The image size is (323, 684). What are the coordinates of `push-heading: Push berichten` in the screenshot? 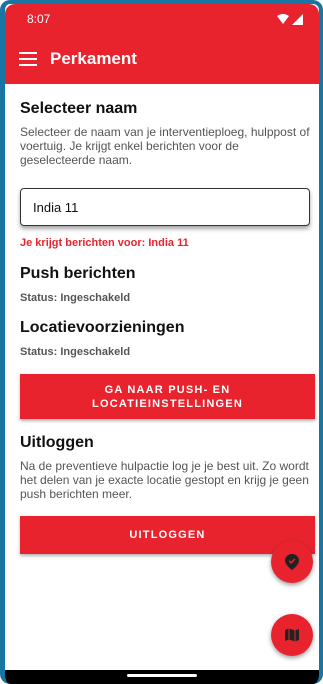 It's located at (78, 273).